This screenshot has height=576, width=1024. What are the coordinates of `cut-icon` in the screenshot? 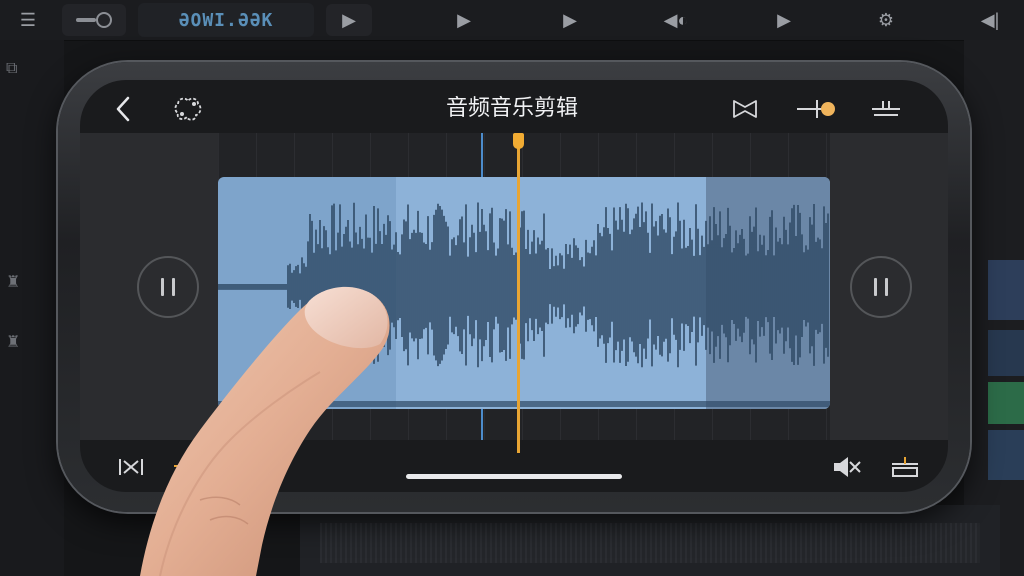 It's located at (131, 467).